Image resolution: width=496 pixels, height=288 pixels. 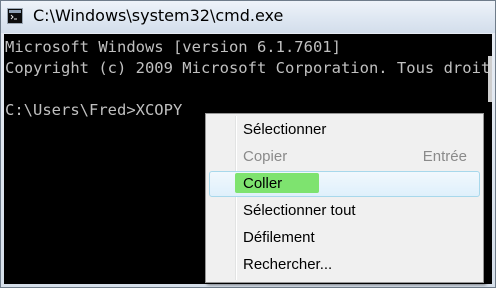 I want to click on menu-item-label: Coller, so click(x=263, y=183).